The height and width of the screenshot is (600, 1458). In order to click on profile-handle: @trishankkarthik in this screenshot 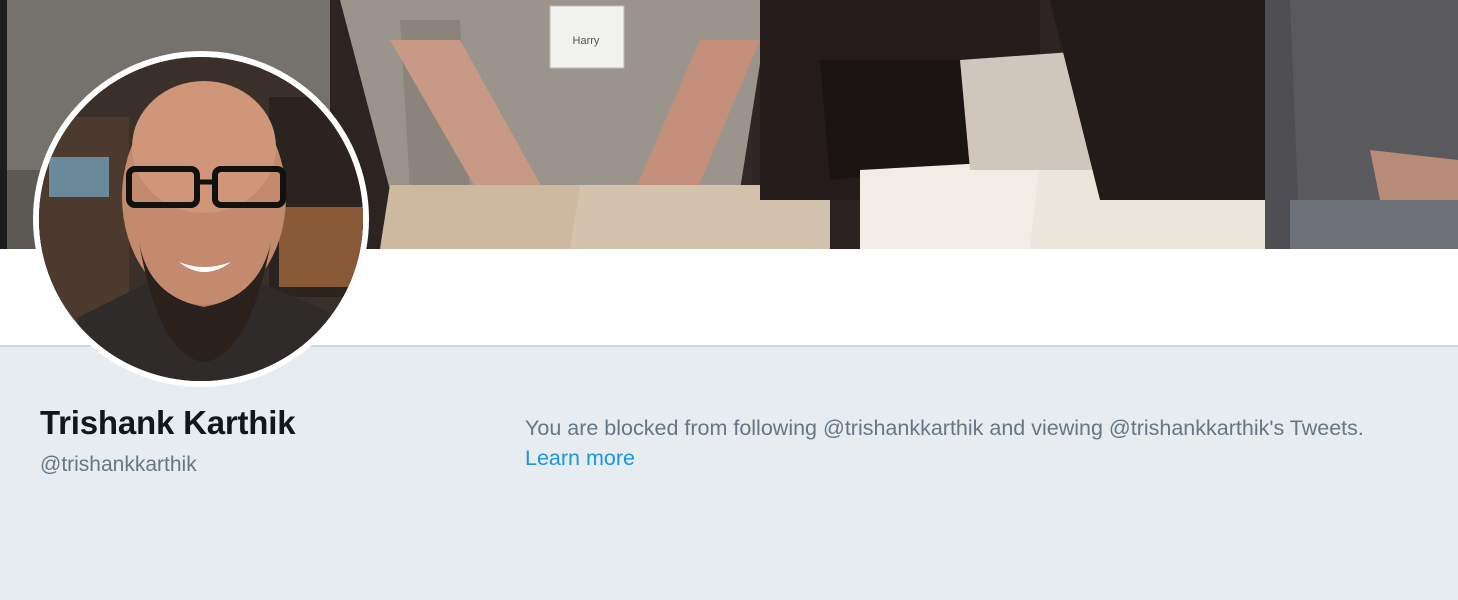, I will do `click(118, 465)`.